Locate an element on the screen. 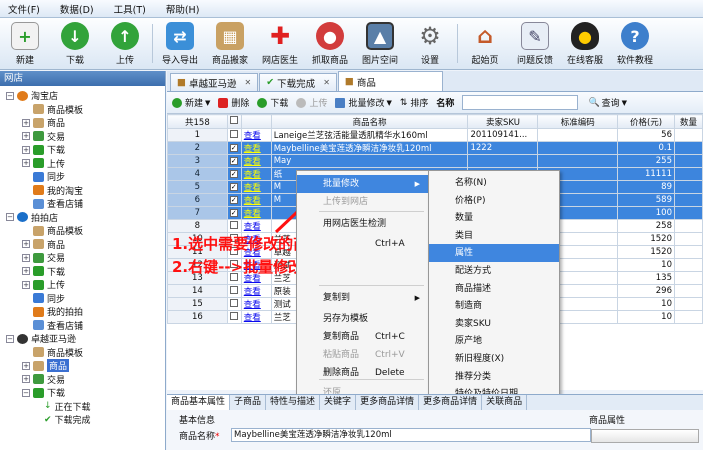 This screenshot has height=450, width=703. store-node: − 淘宝店 is located at coordinates (32, 95).